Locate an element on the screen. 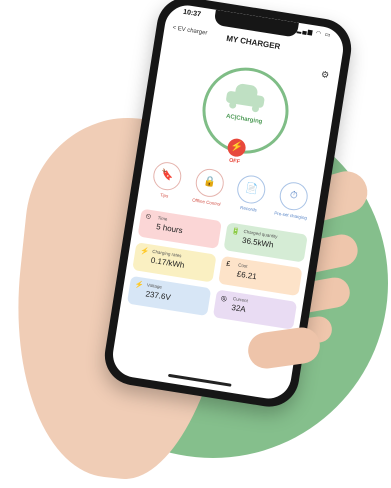  action-label: Tips is located at coordinates (164, 195).